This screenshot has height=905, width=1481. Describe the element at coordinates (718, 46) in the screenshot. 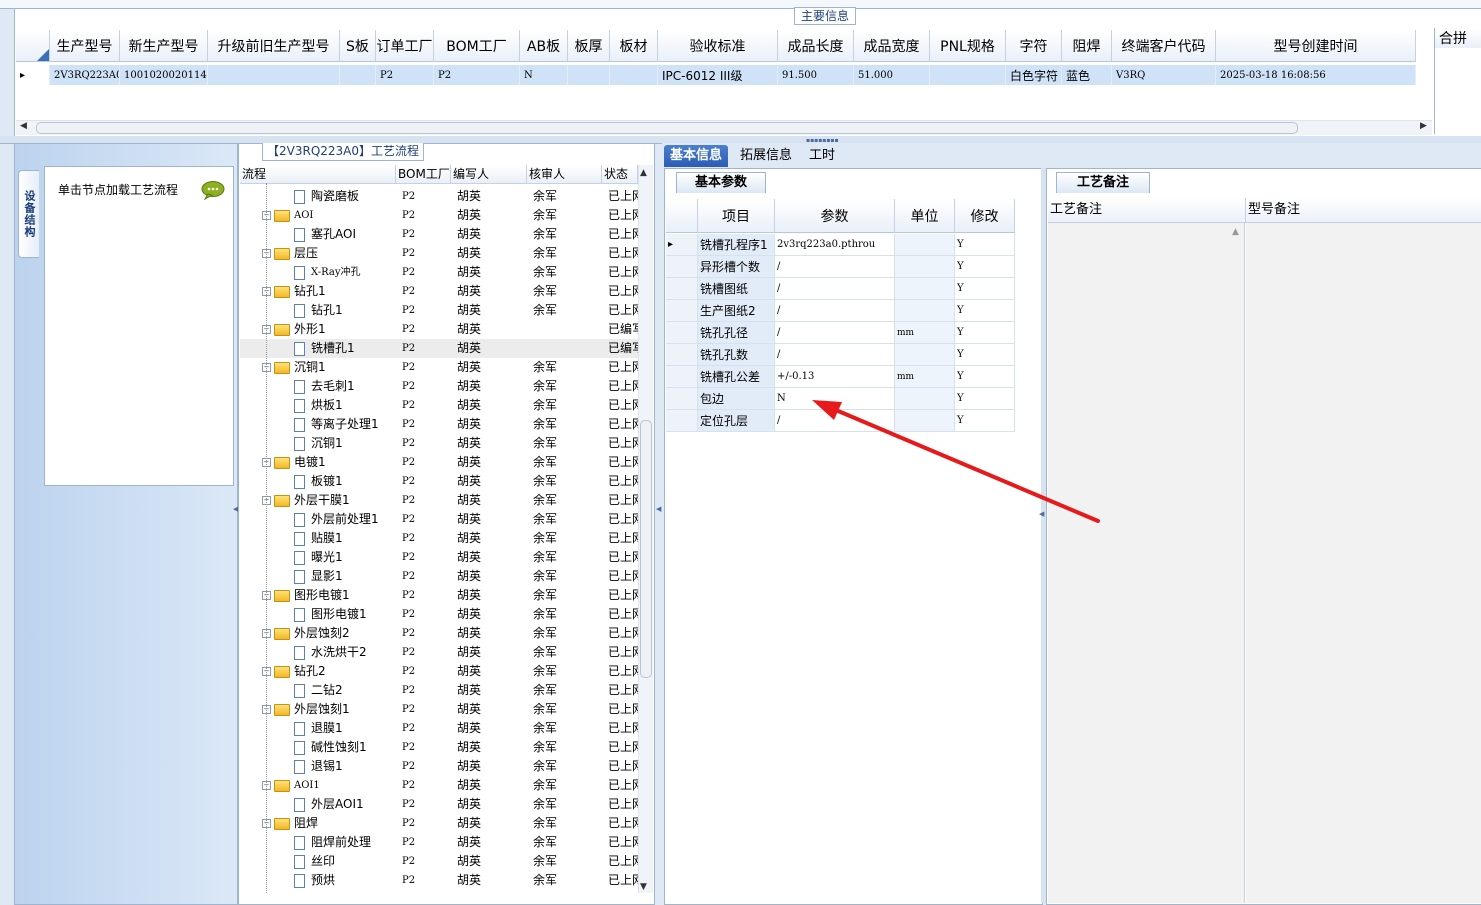

I see `col-10: 验收标准` at that location.